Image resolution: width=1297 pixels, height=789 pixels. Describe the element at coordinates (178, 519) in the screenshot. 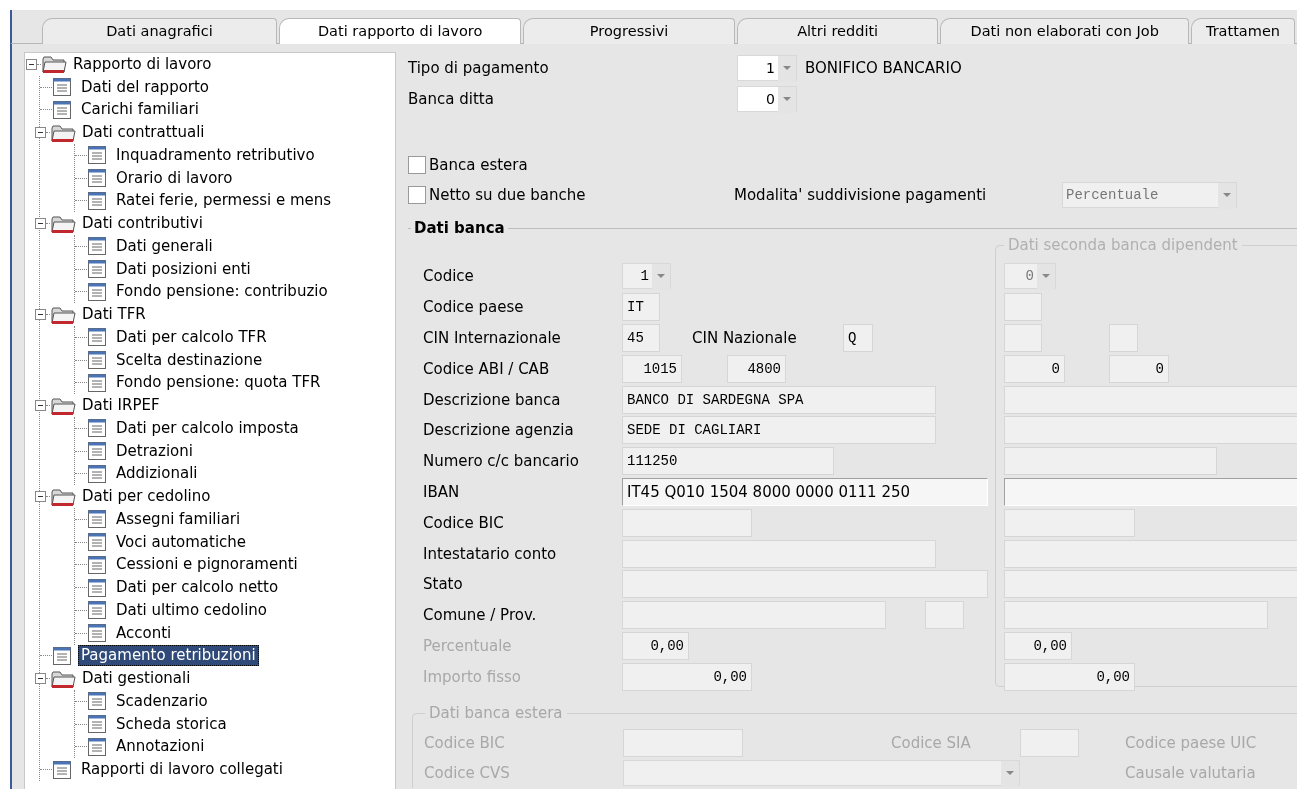

I see `tree-item: Assegni familiari` at that location.